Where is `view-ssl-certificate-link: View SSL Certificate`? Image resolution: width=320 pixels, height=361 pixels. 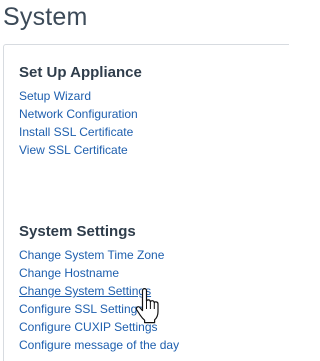 view-ssl-certificate-link: View SSL Certificate is located at coordinates (73, 150).